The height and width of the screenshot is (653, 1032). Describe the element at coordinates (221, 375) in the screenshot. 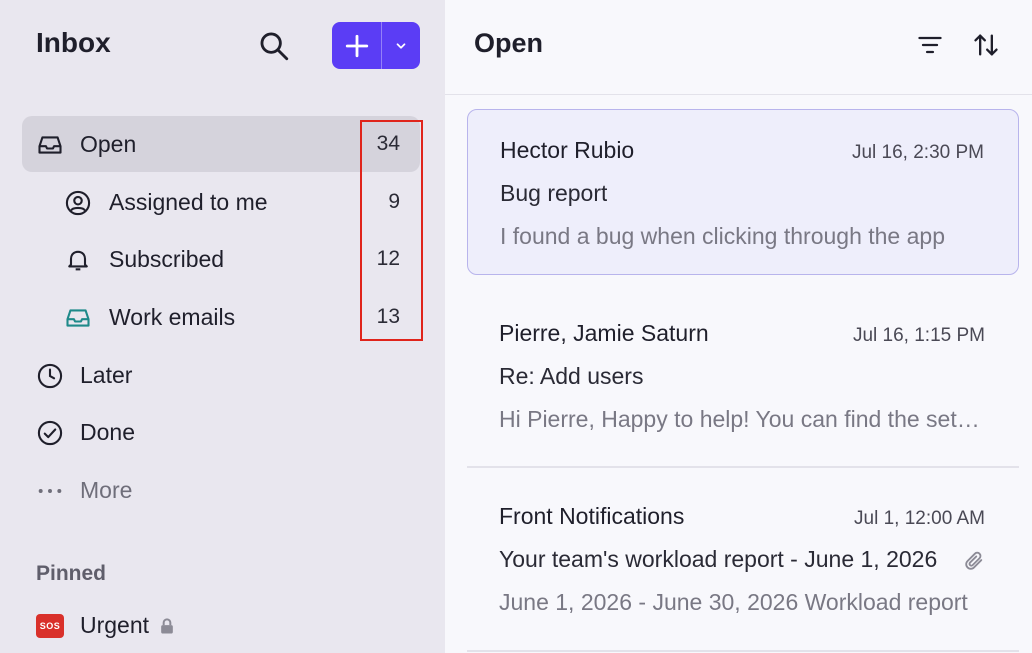

I see `nav-item-later: Later` at that location.